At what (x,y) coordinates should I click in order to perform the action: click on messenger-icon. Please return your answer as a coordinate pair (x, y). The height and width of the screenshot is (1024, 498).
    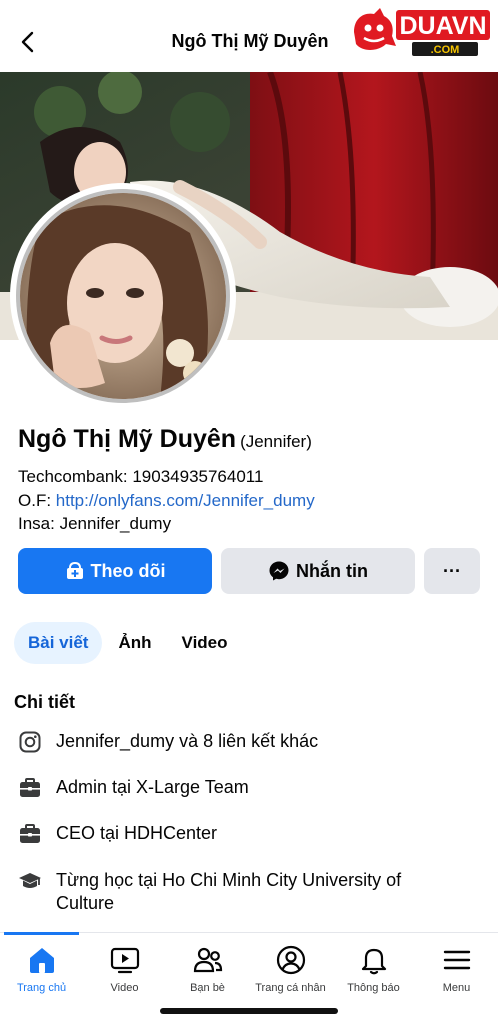
    Looking at the image, I should click on (279, 571).